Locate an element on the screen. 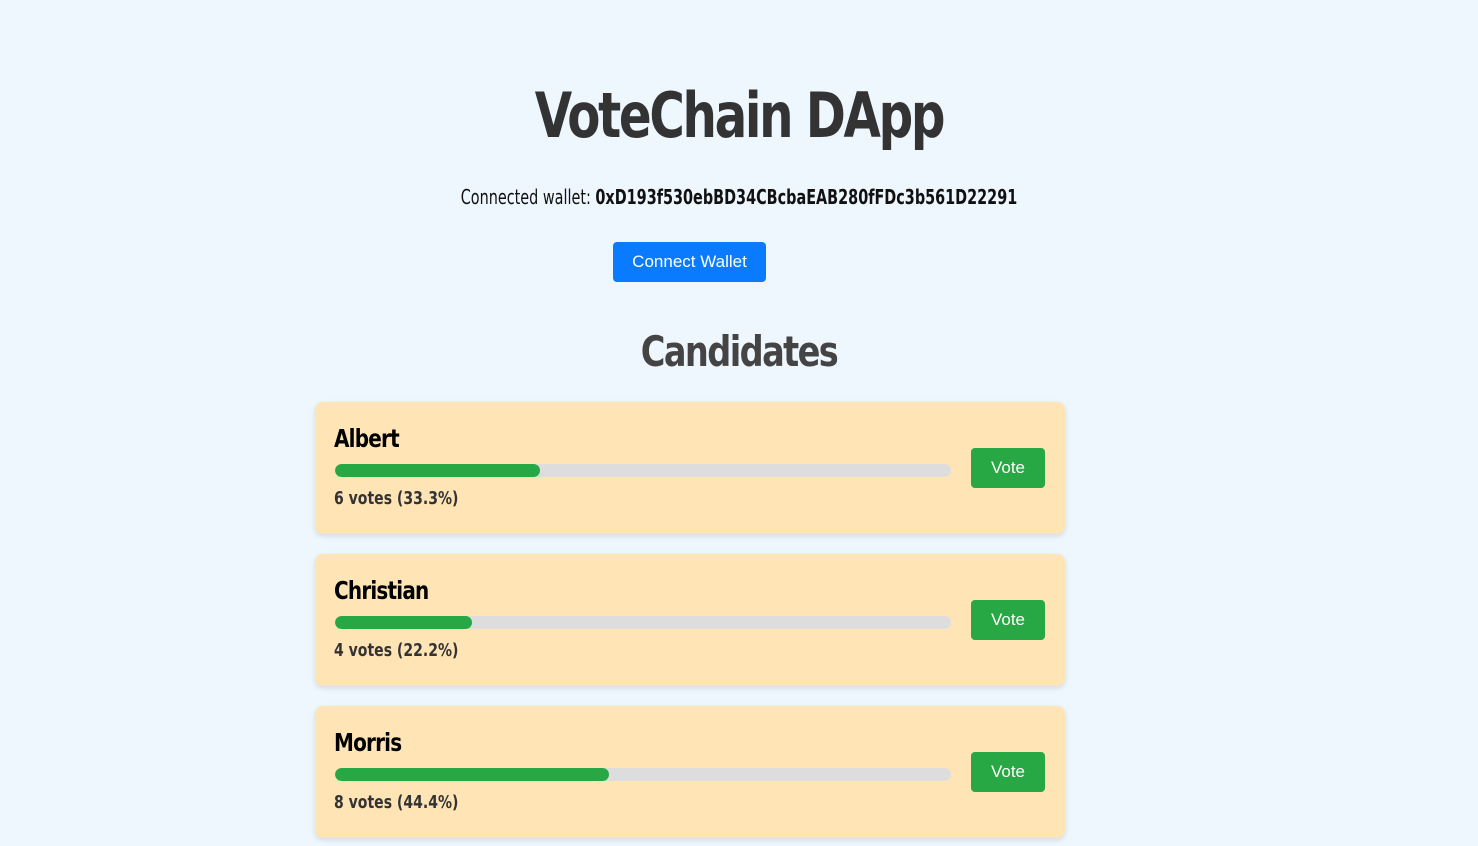  vote-count: 6 votes (33.3%) is located at coordinates (396, 498).